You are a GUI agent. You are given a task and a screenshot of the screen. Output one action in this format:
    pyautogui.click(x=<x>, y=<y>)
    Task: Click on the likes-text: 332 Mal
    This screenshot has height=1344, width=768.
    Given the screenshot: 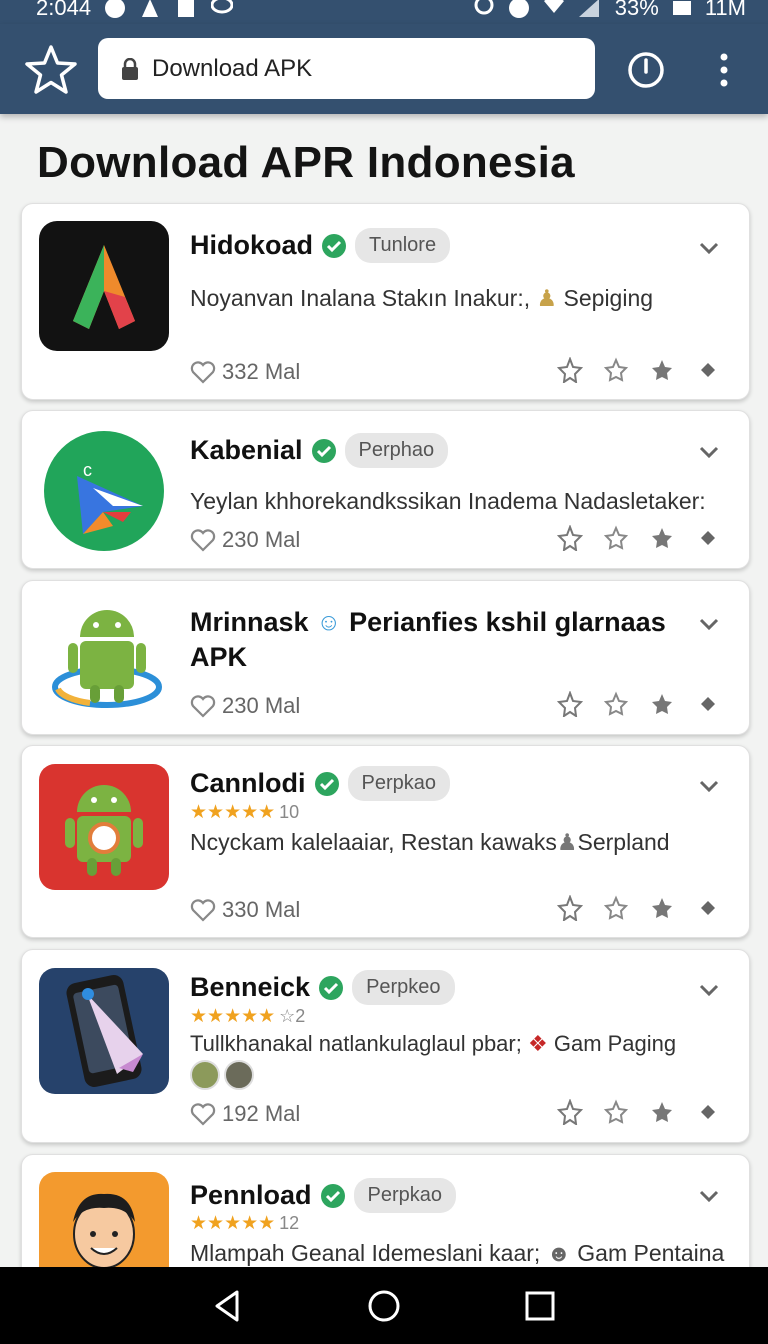 What is the action you would take?
    pyautogui.click(x=261, y=371)
    